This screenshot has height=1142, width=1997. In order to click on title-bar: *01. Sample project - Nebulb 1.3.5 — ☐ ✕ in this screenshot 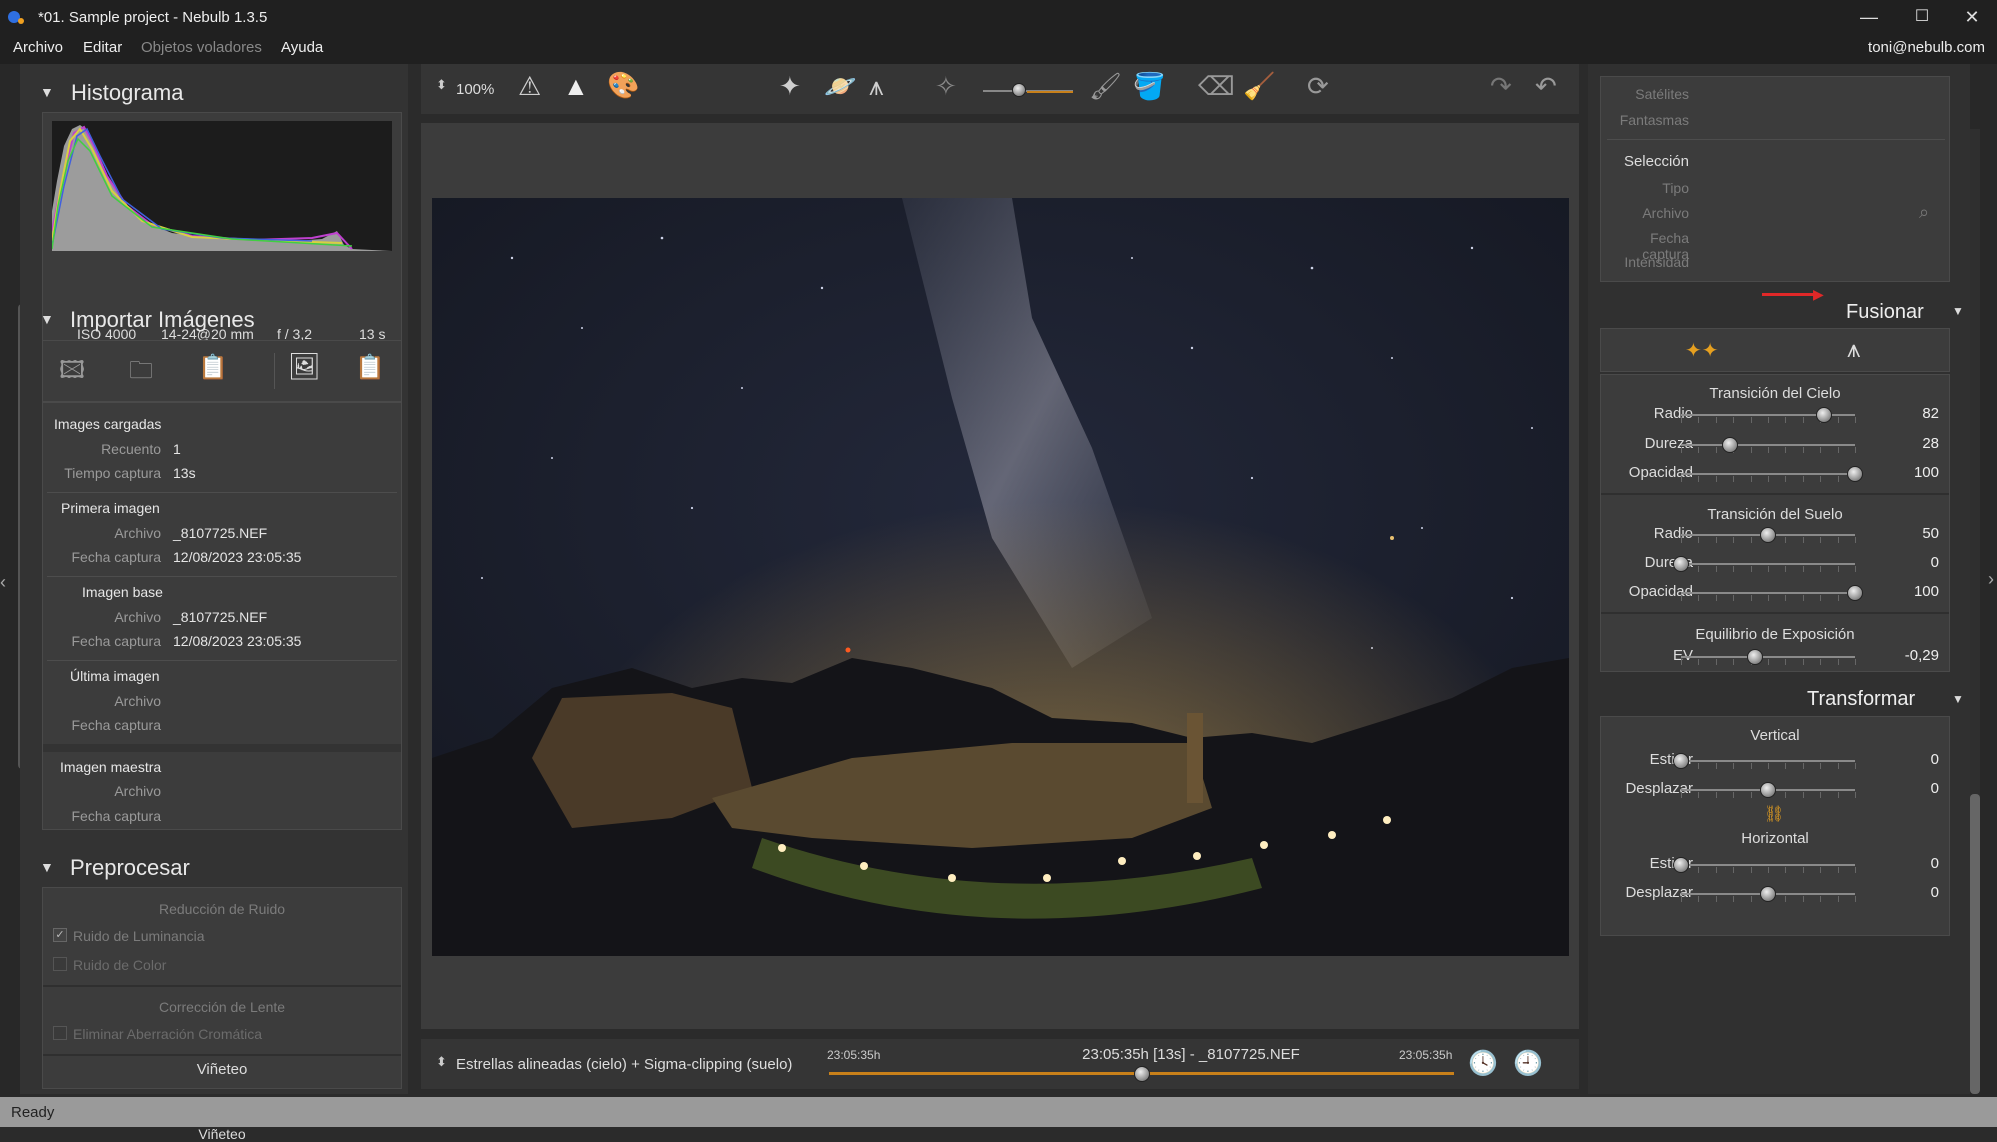, I will do `click(998, 17)`.